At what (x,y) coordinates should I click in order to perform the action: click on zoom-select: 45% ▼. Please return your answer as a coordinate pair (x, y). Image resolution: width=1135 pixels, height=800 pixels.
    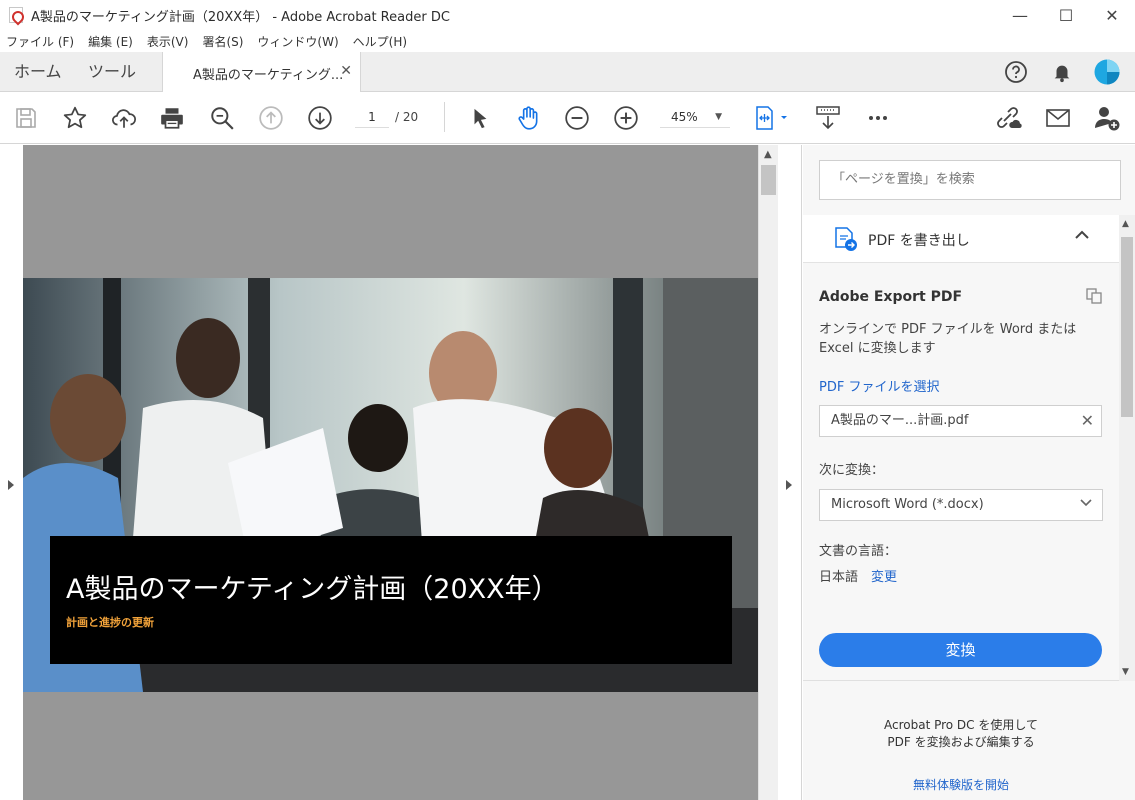
    Looking at the image, I should click on (695, 117).